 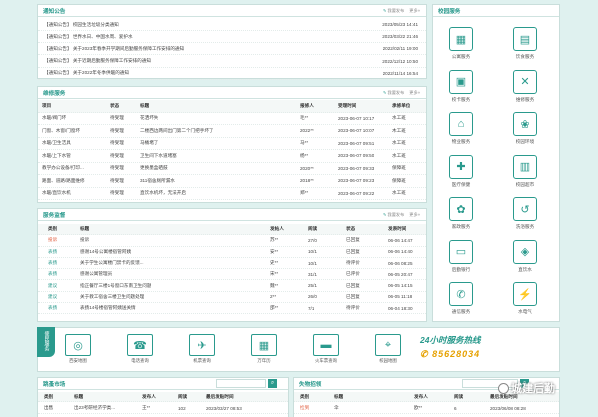 I want to click on market-search-input, so click(x=241, y=383).